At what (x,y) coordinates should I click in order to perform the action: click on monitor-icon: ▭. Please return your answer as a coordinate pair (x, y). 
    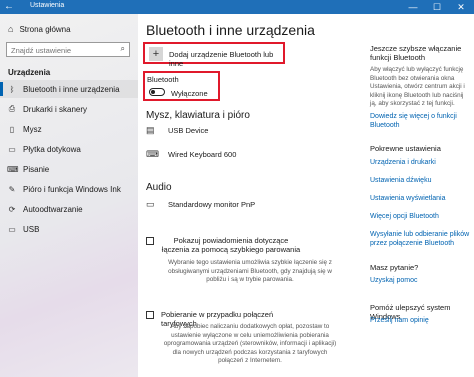
    Looking at the image, I should click on (150, 204).